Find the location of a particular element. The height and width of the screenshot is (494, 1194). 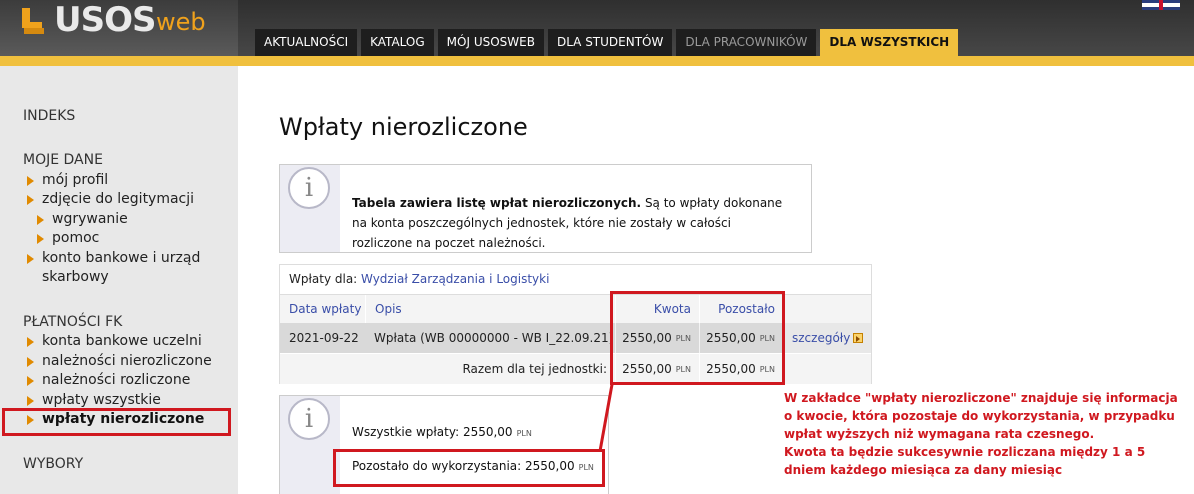

sidebar-item-naleznosci-nierozliczone: należności nierozliczone is located at coordinates (119, 361).